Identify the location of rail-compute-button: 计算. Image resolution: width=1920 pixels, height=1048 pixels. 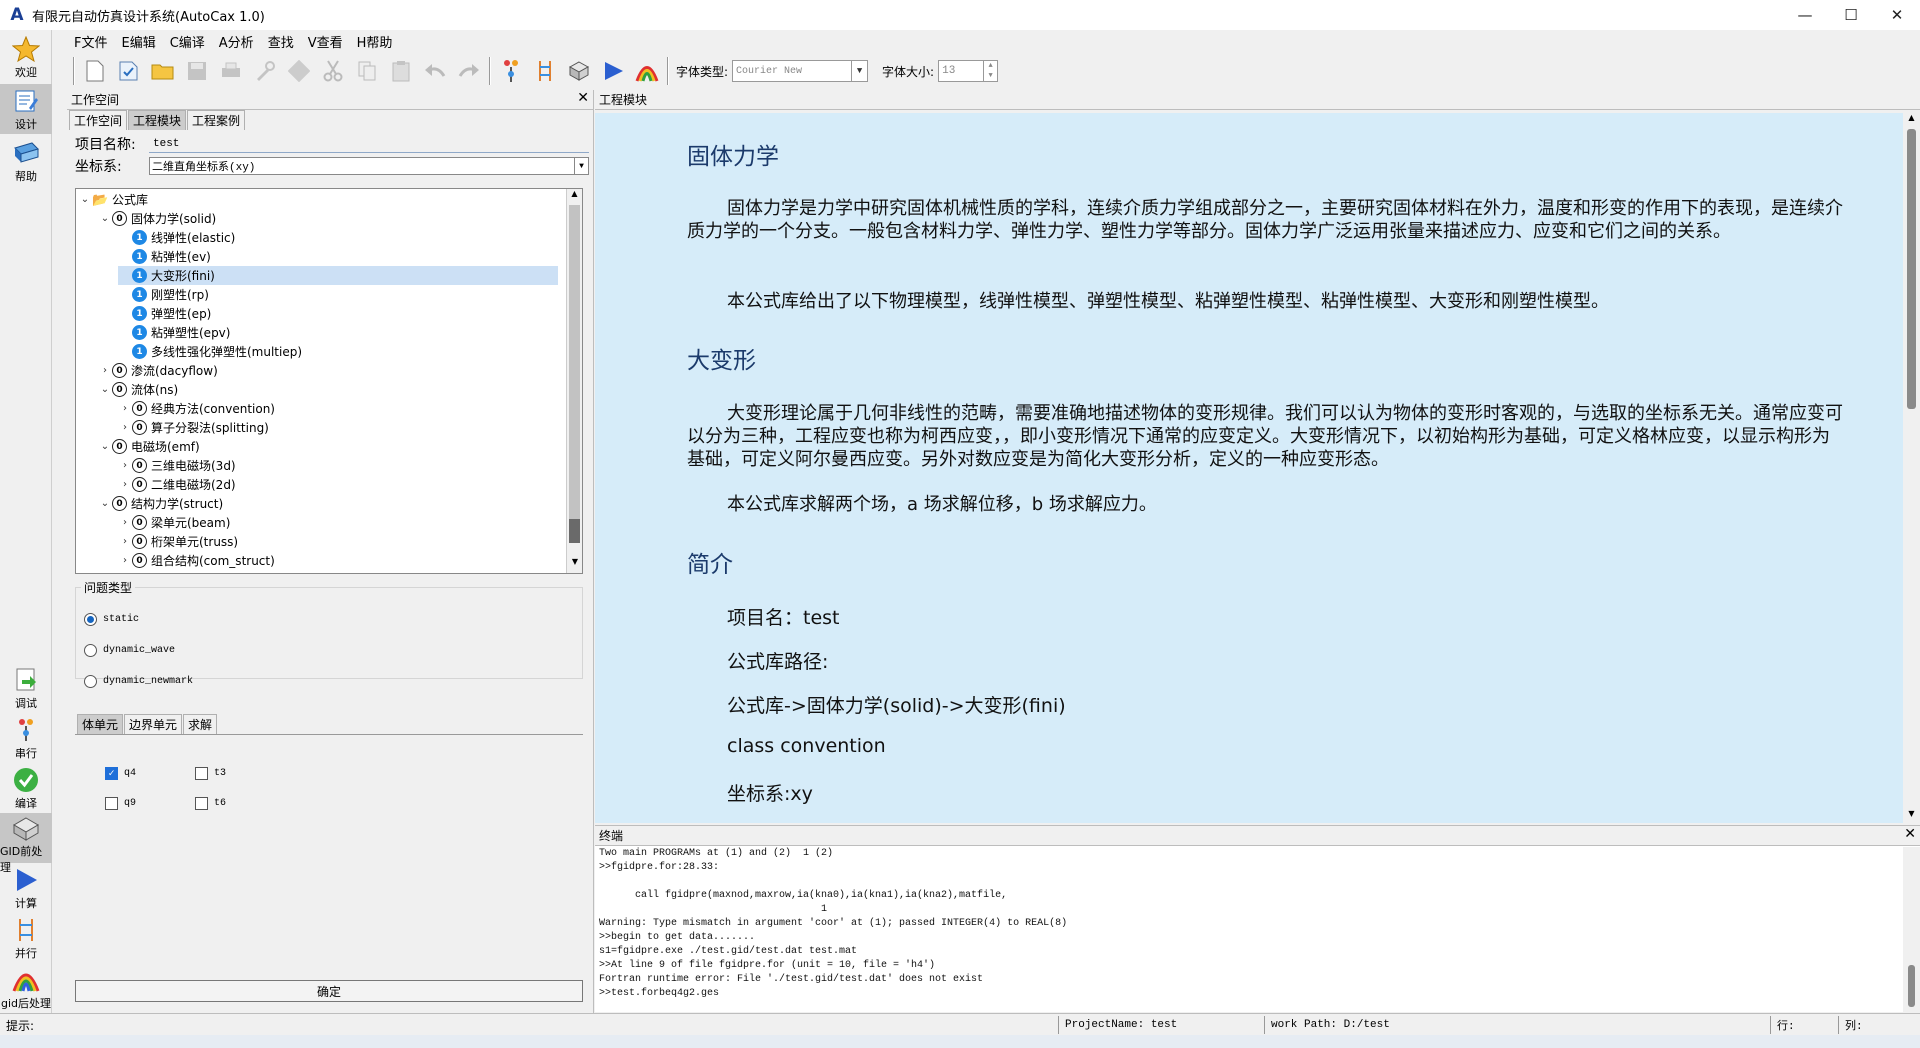
(26, 888).